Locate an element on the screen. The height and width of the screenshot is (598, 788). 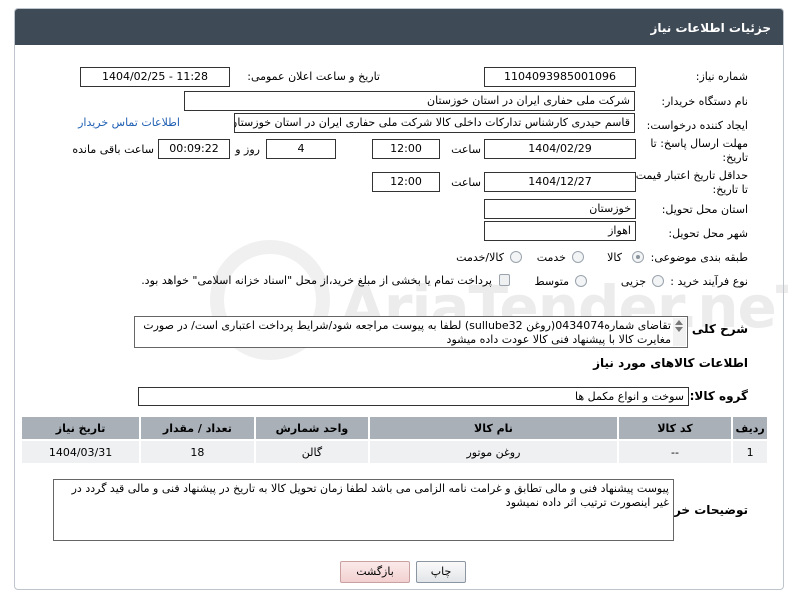
panel-header: جزئیات اطلاعات نیاز is located at coordinates (399, 27).